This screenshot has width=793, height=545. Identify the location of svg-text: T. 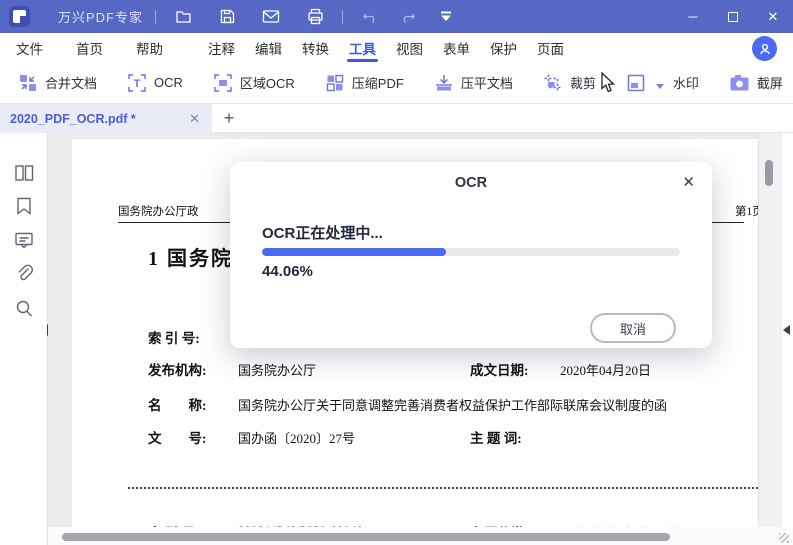
(137, 84).